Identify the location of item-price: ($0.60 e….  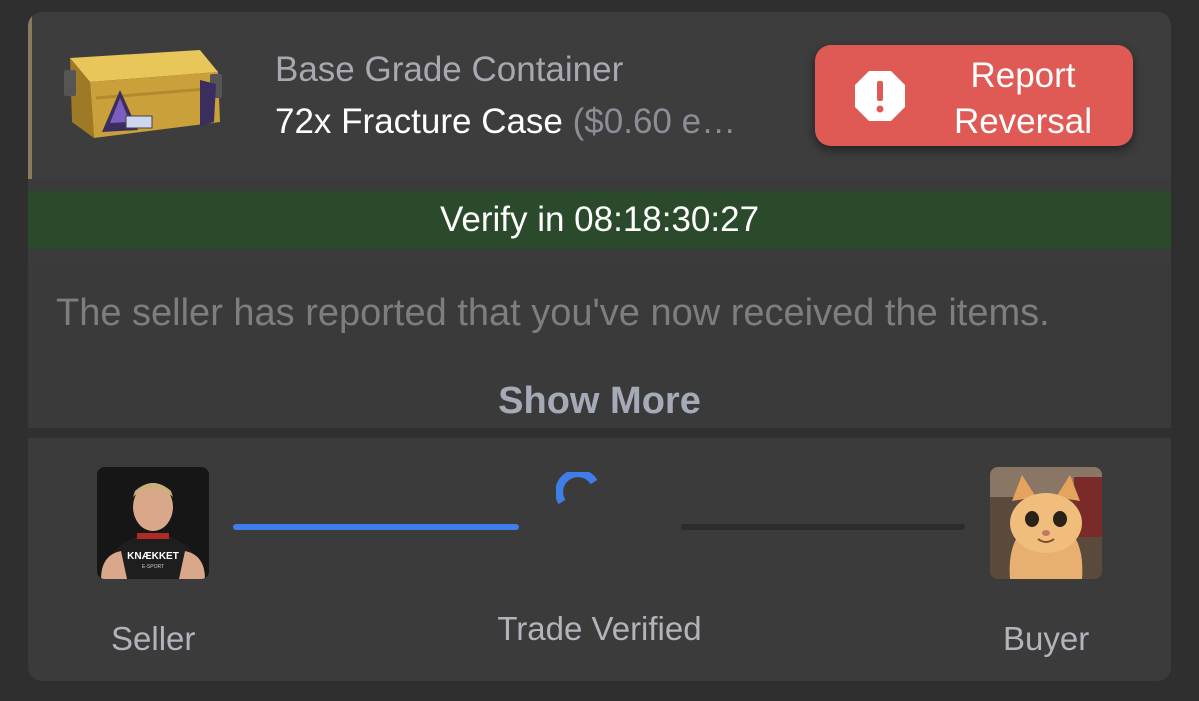
(654, 121).